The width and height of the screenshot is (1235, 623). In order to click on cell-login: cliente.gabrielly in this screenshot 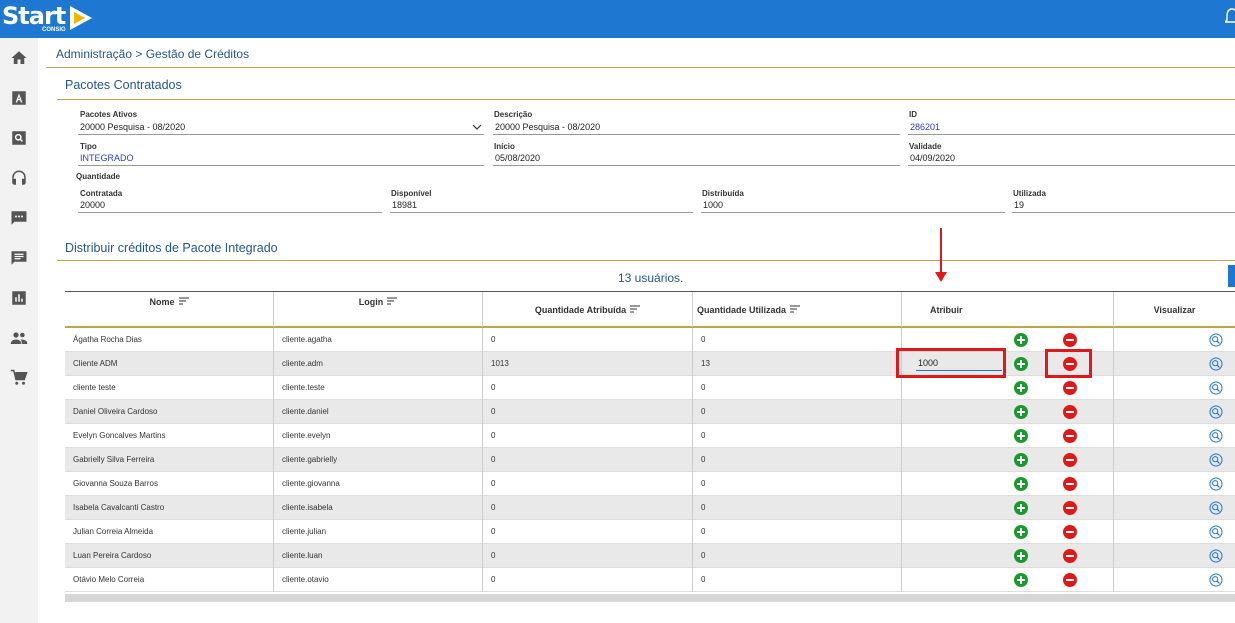, I will do `click(377, 460)`.